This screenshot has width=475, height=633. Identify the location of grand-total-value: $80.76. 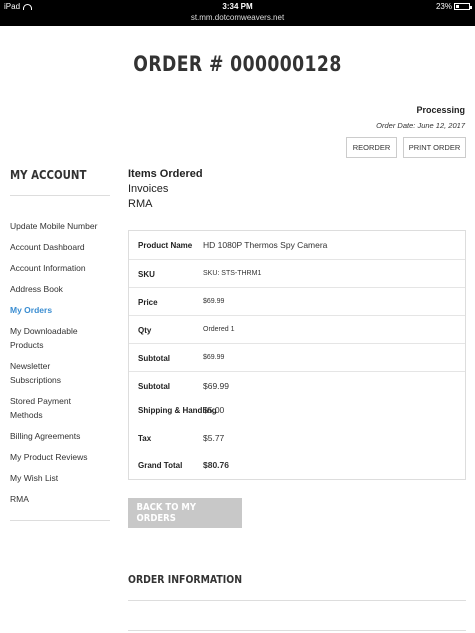
(216, 465).